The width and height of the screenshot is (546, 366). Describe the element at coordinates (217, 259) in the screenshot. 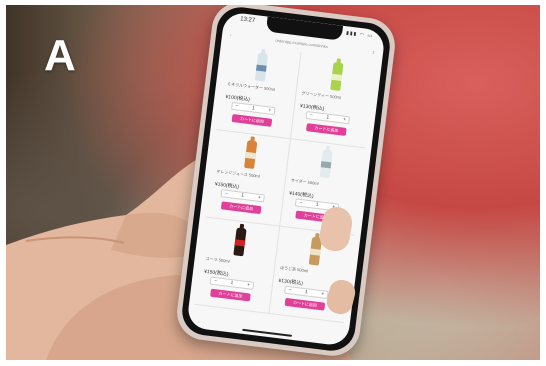

I see `product-name: コーラ 500ml` at that location.